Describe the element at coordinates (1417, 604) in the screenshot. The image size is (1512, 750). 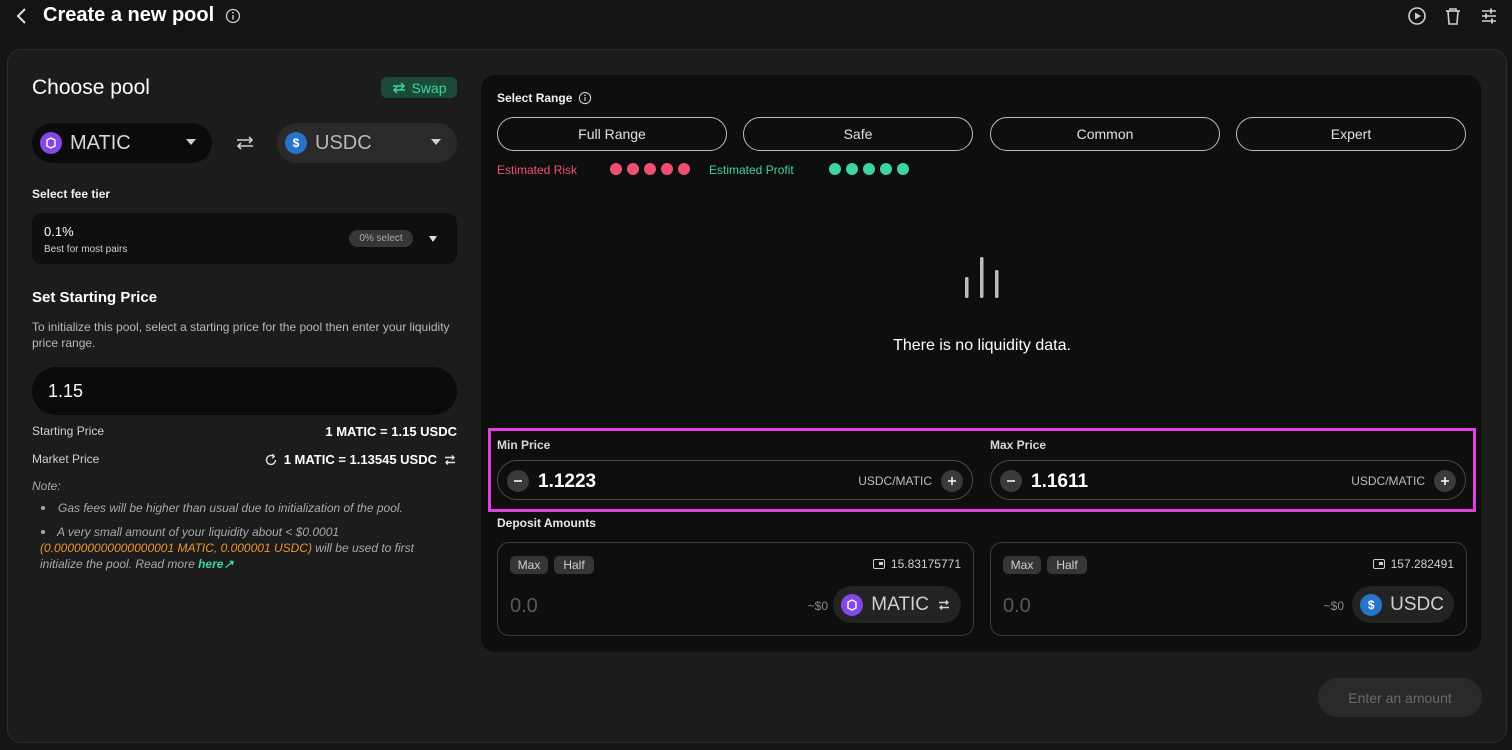
I see `usdc-token-label: USDC` at that location.